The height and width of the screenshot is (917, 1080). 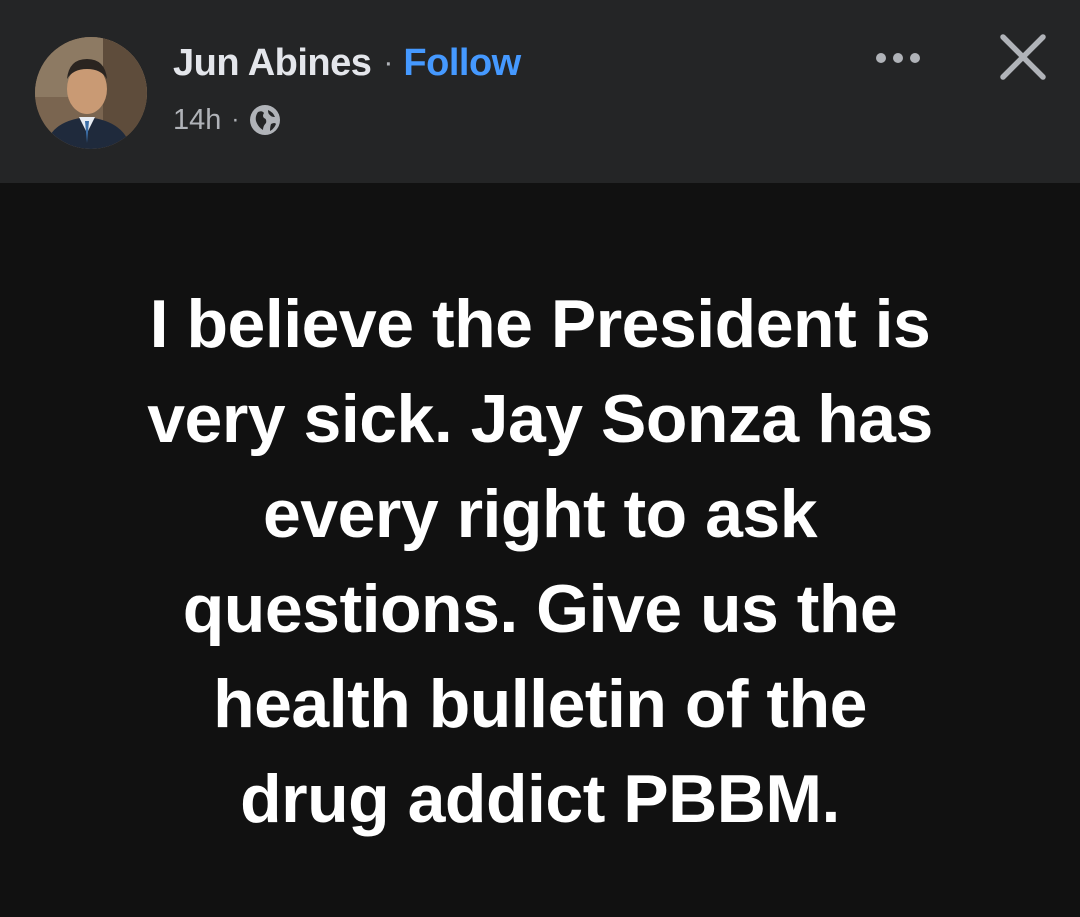 I want to click on more-options-button, so click(x=899, y=58).